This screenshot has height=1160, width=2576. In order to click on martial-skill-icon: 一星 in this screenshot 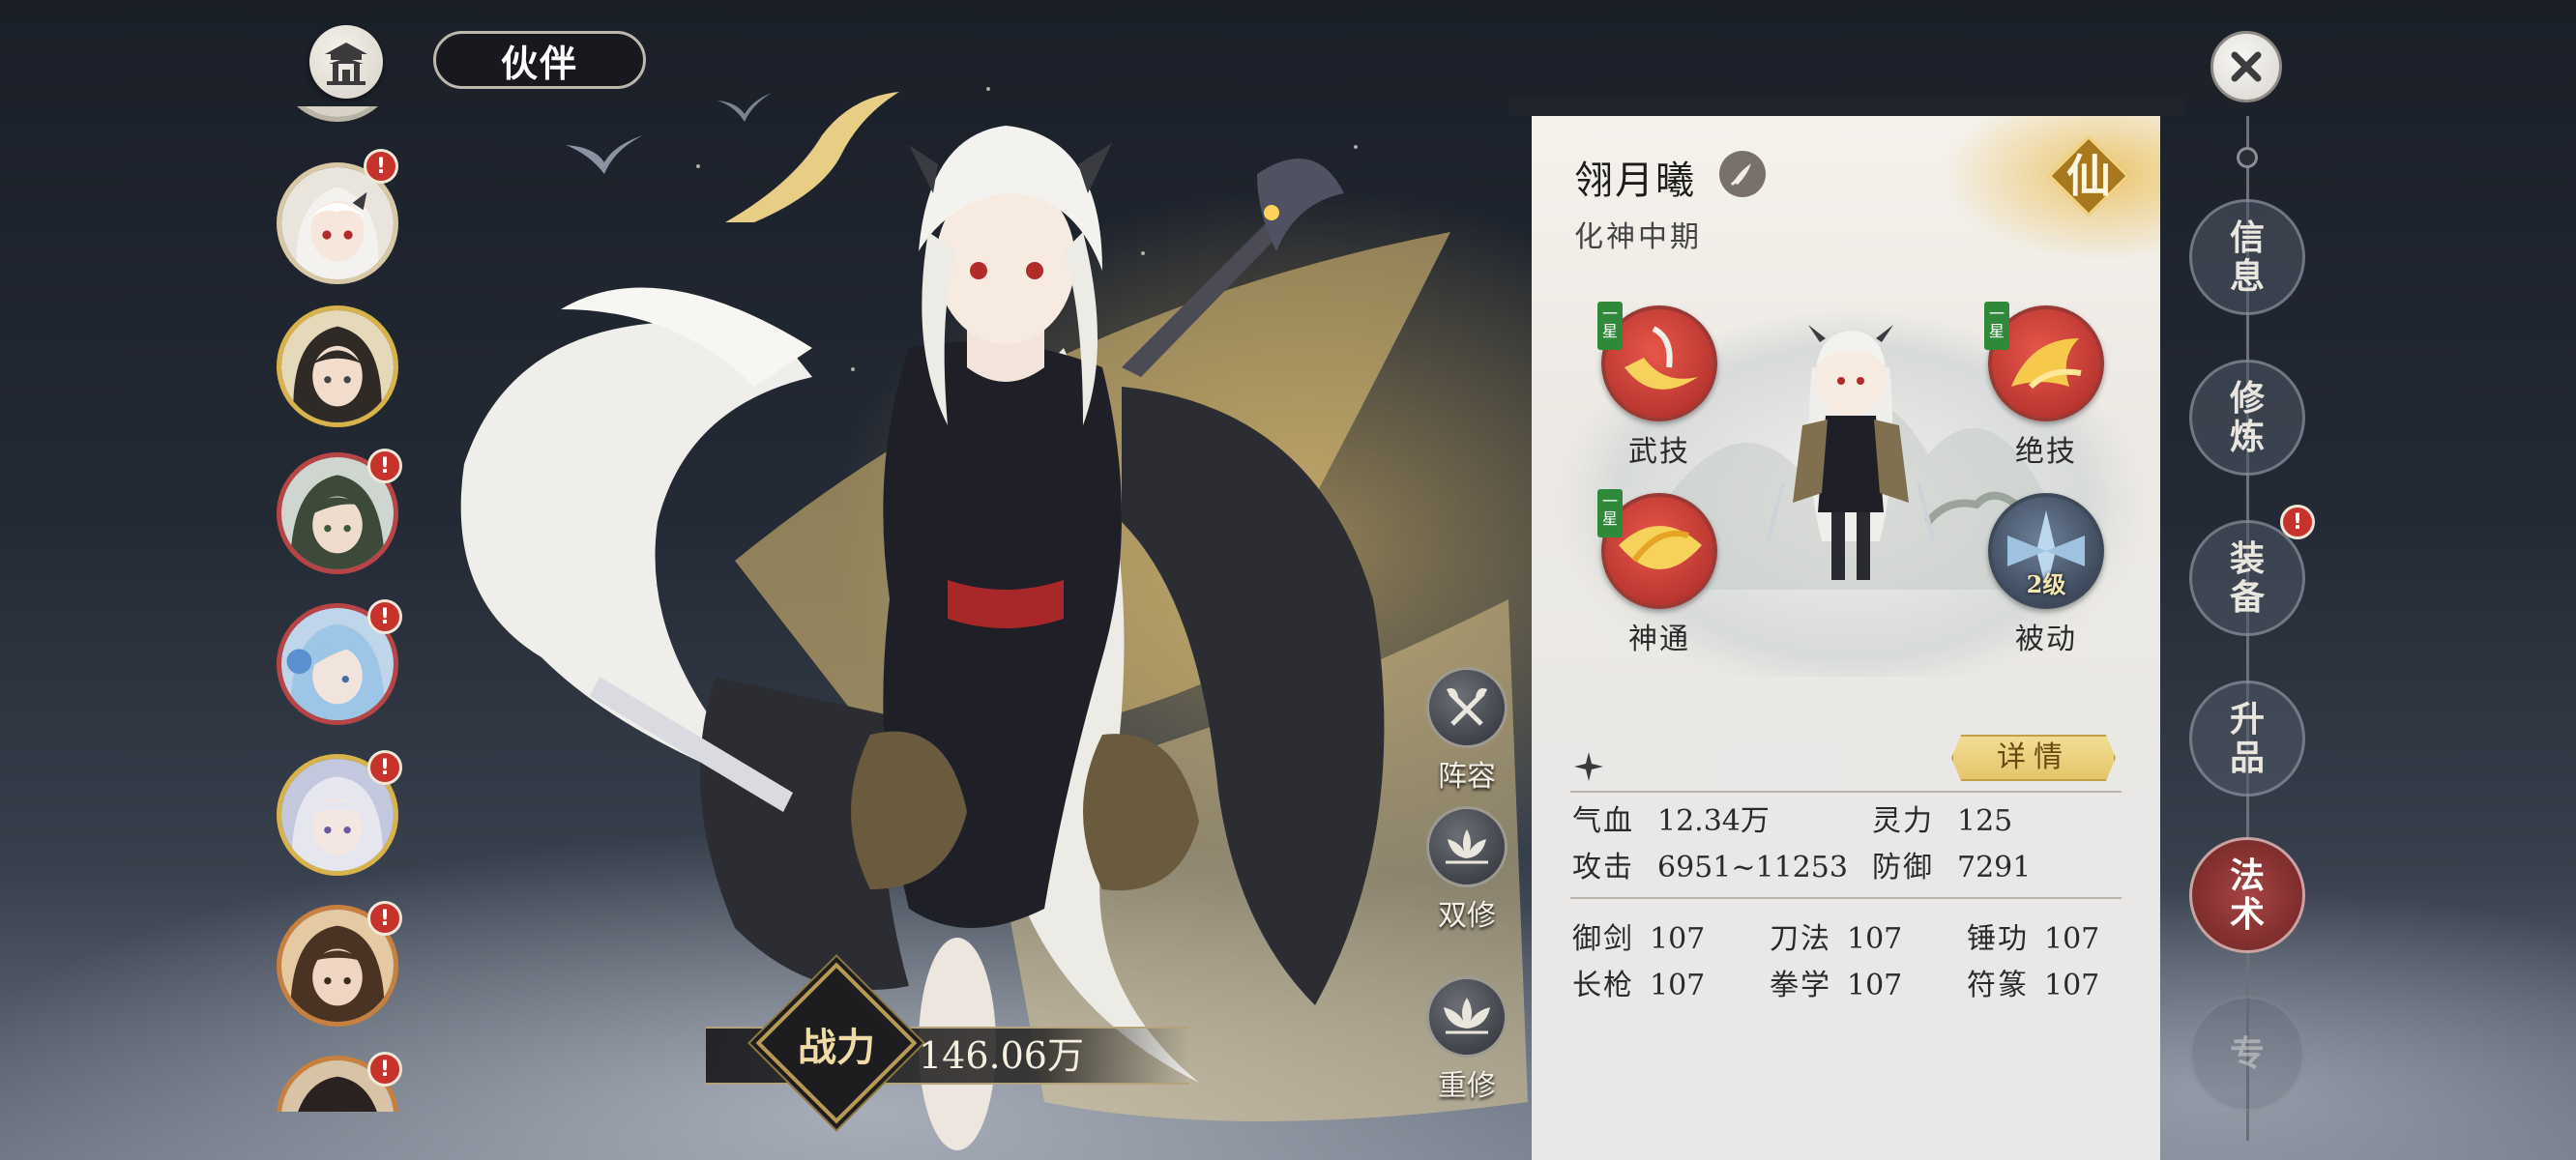, I will do `click(1657, 362)`.